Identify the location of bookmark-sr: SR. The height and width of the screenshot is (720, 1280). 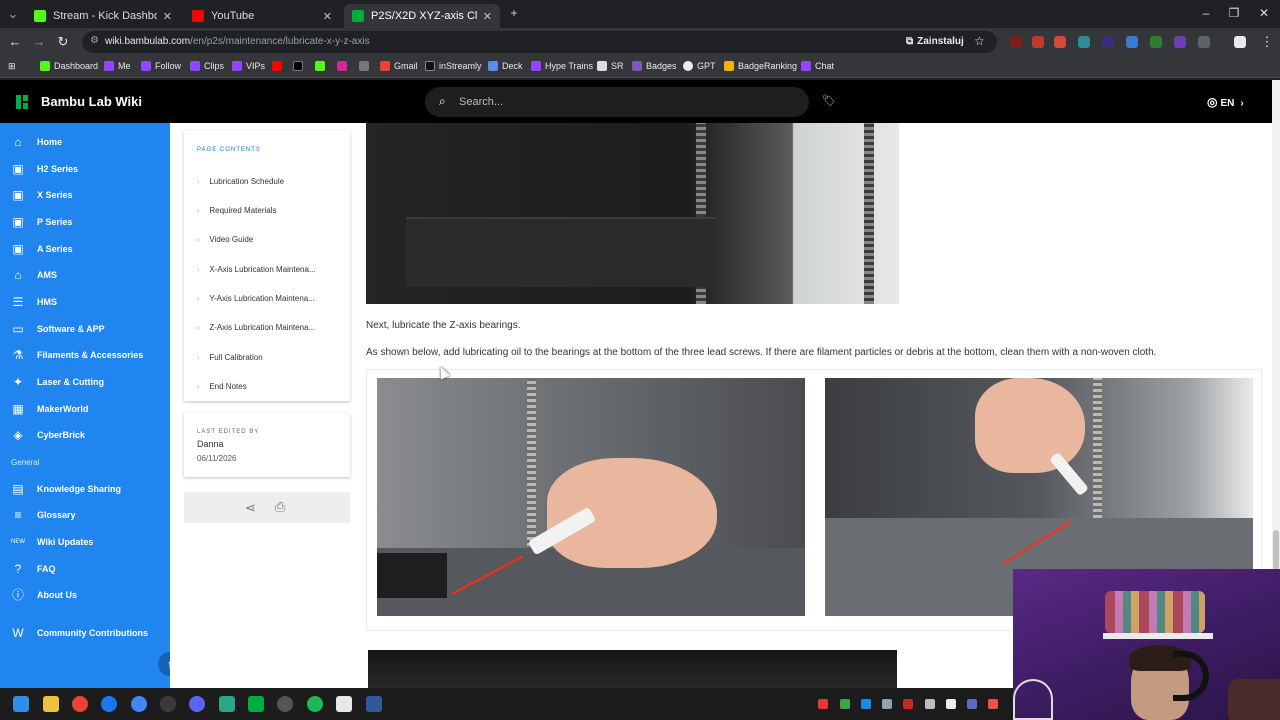
(610, 66).